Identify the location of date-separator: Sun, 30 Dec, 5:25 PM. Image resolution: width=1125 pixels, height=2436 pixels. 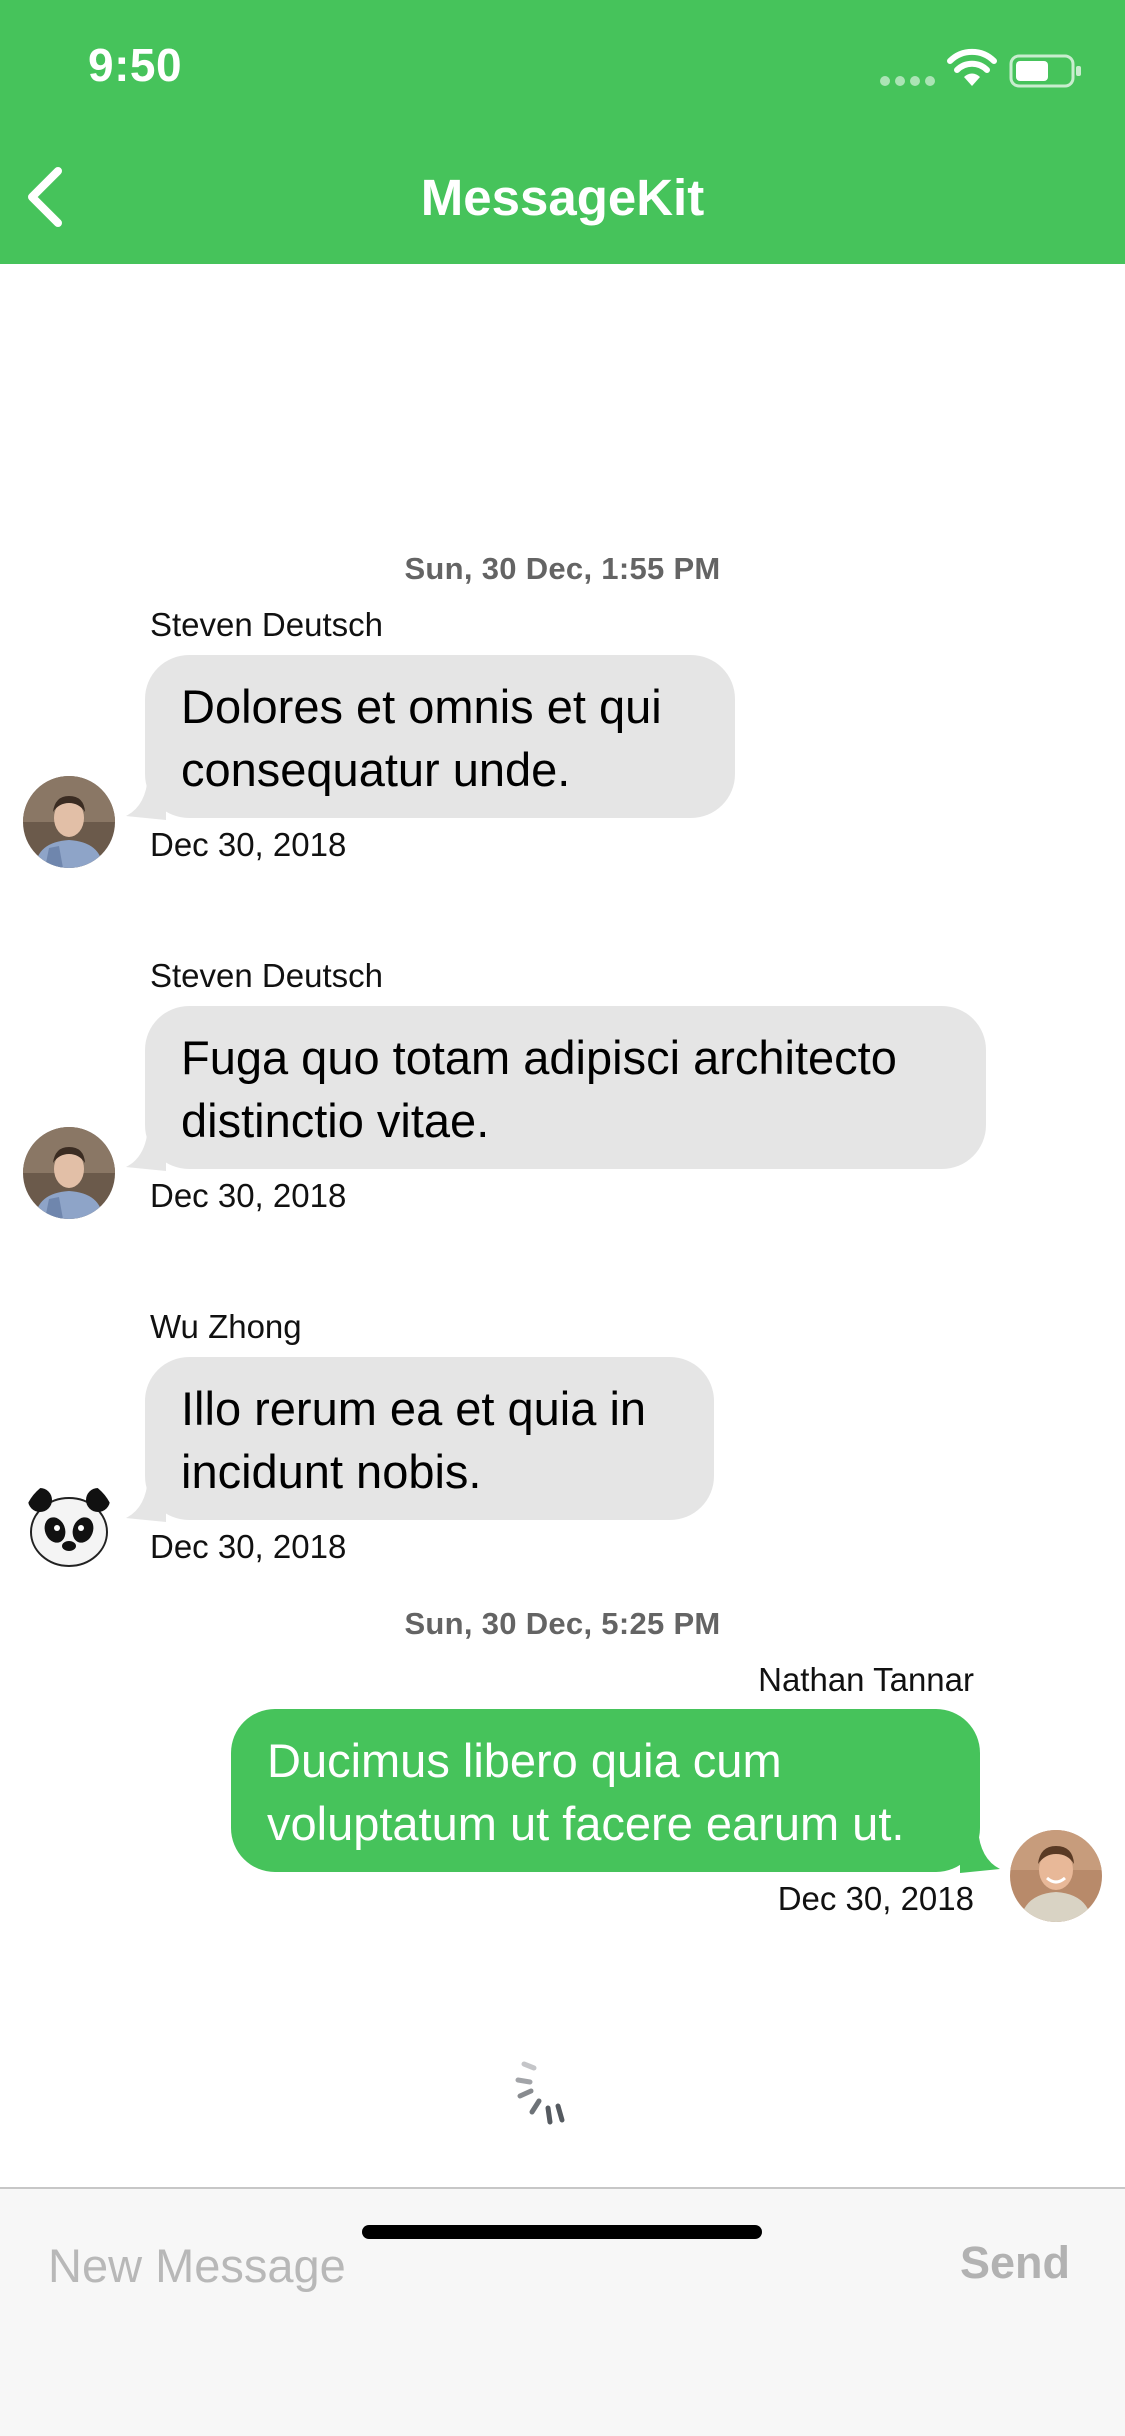
(562, 1623).